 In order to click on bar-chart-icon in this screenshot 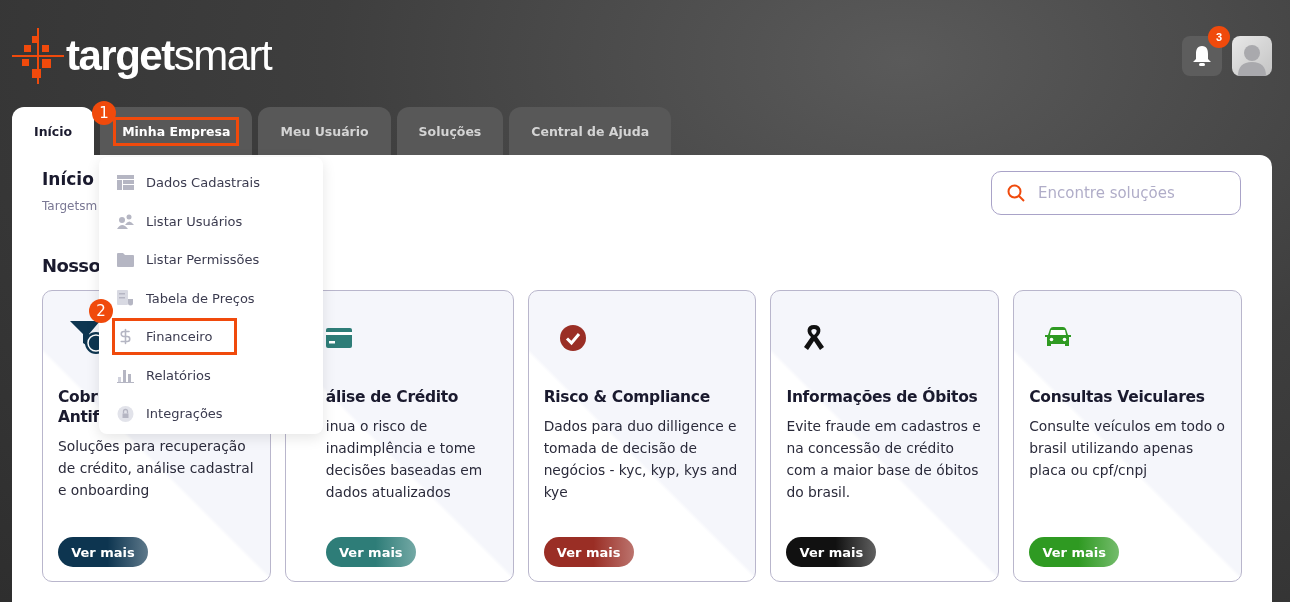, I will do `click(125, 375)`.